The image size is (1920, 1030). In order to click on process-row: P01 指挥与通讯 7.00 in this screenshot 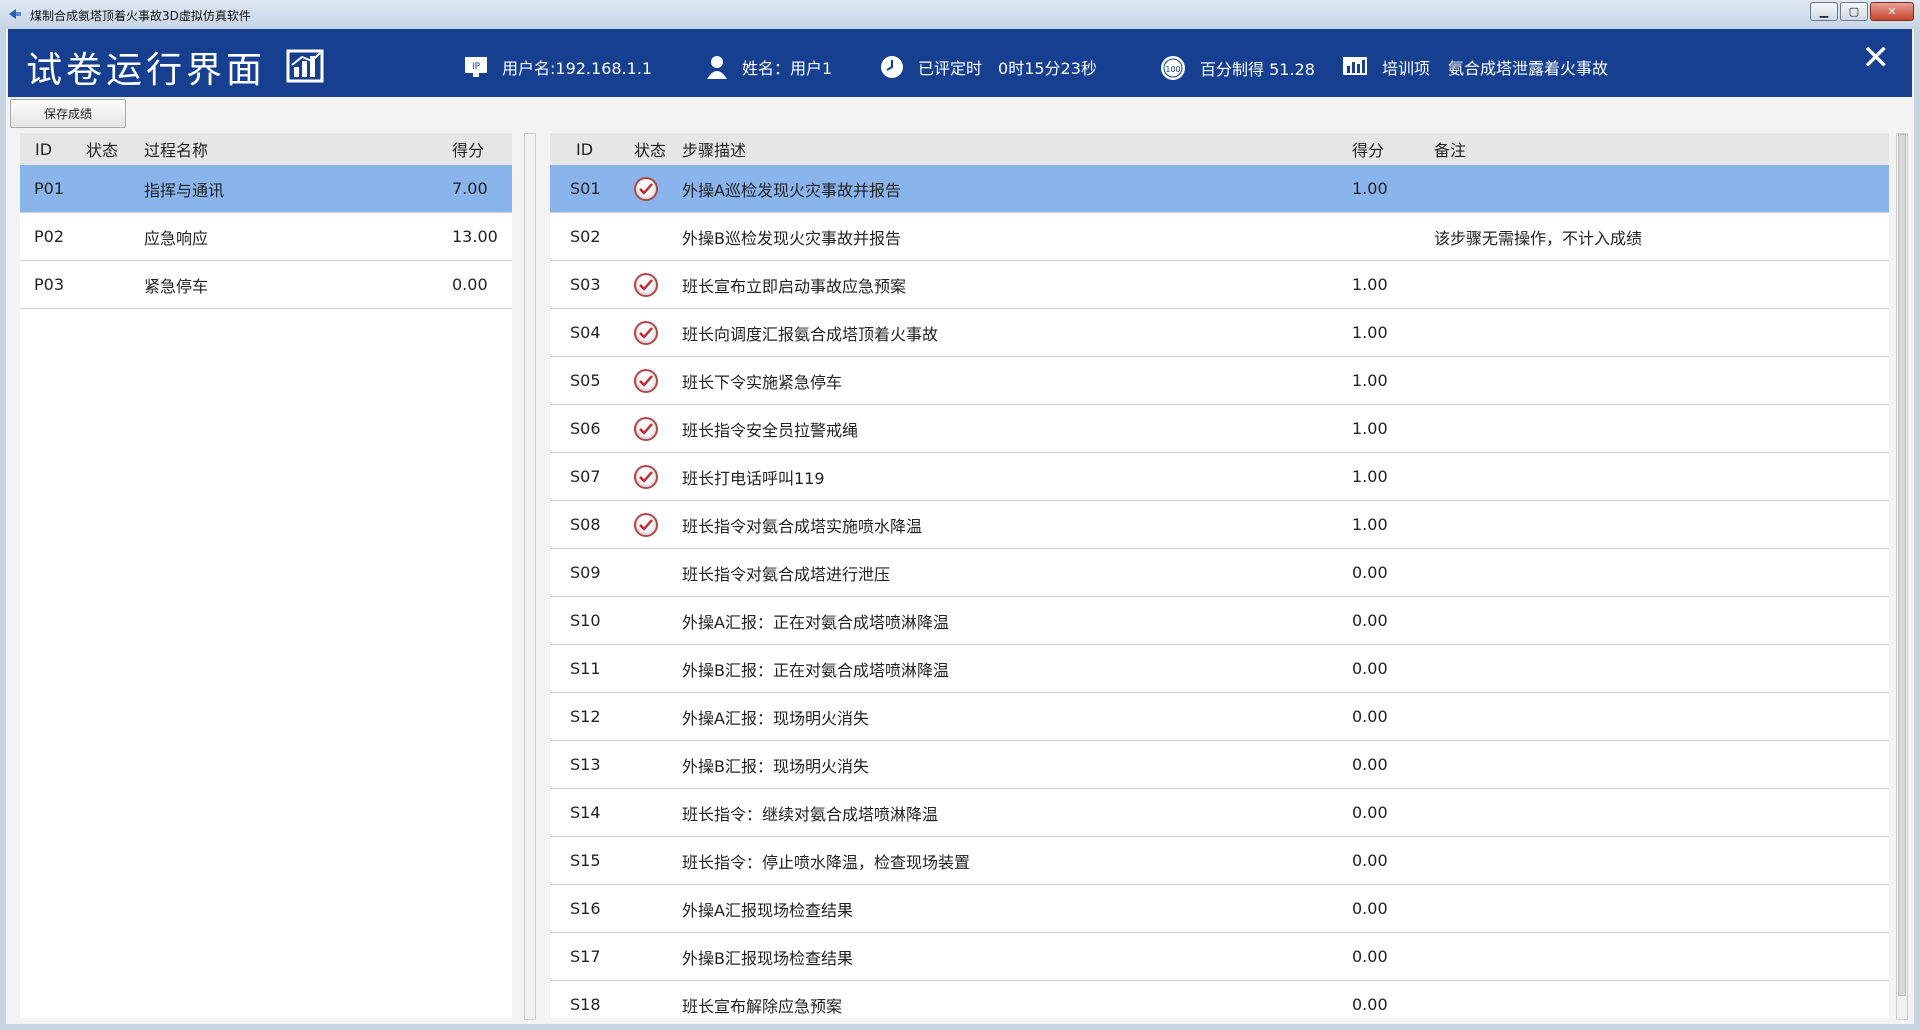, I will do `click(266, 189)`.